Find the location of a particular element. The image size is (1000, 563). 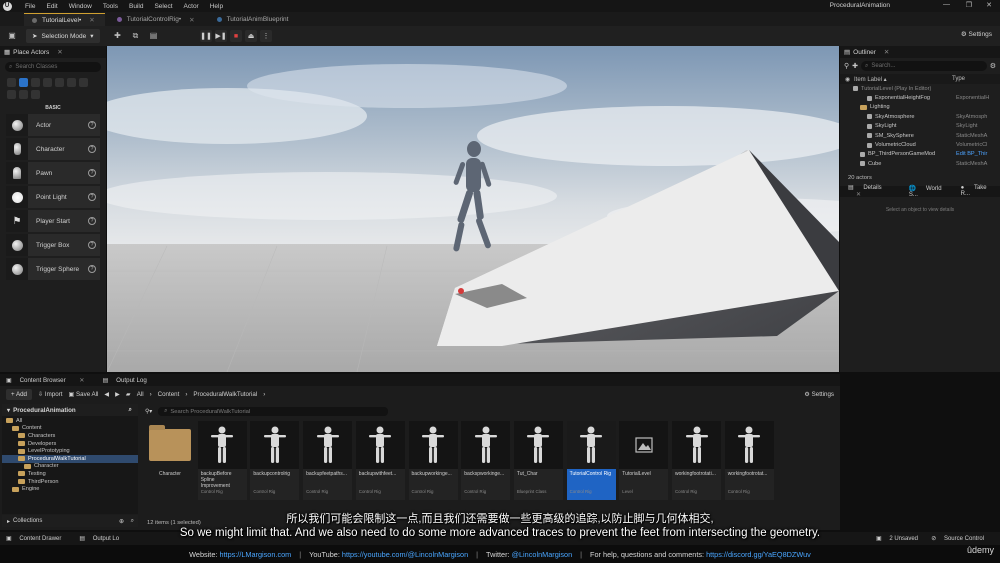

outliner-row: SkyAtmosphere SkyAtmosph is located at coordinates (920, 116).